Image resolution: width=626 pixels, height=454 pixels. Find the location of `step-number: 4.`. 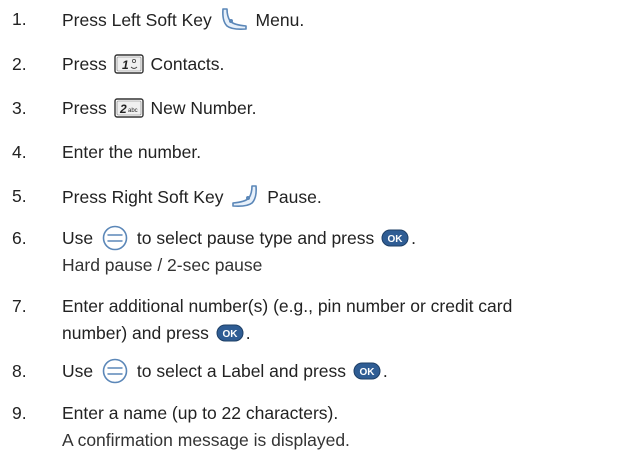

step-number: 4. is located at coordinates (19, 152).